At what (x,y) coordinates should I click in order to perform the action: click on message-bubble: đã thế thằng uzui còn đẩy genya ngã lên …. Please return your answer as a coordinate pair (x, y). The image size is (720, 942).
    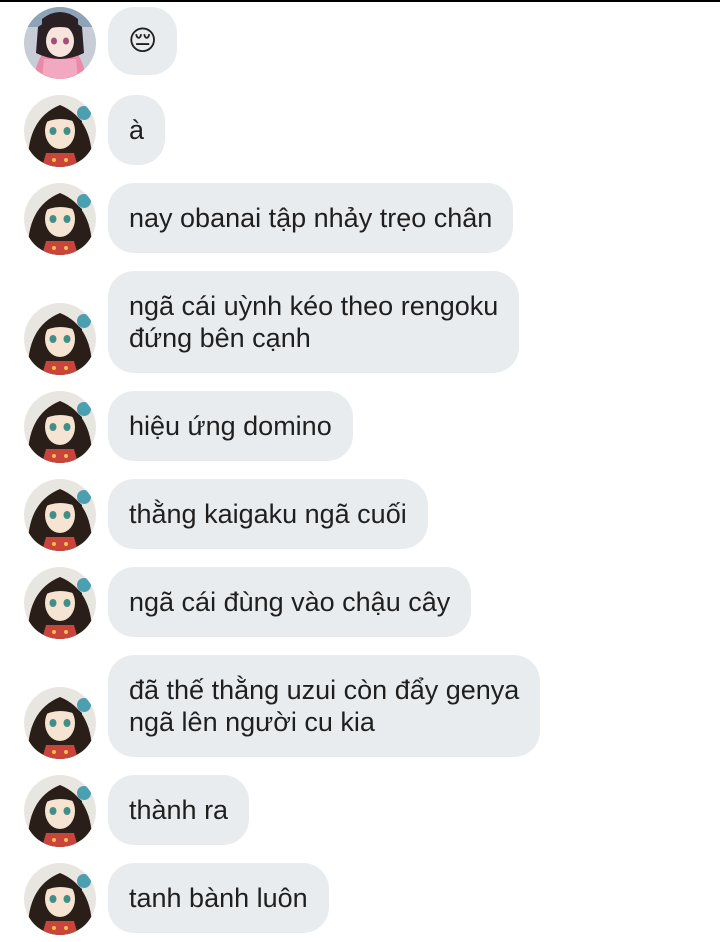
    Looking at the image, I should click on (324, 706).